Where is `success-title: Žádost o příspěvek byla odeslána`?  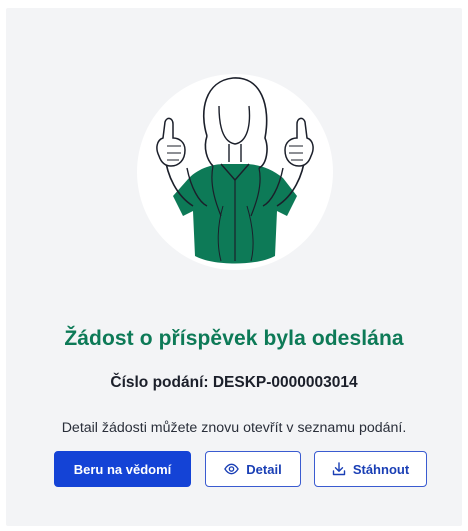 success-title: Žádost o příspěvek byla odeslána is located at coordinates (234, 338).